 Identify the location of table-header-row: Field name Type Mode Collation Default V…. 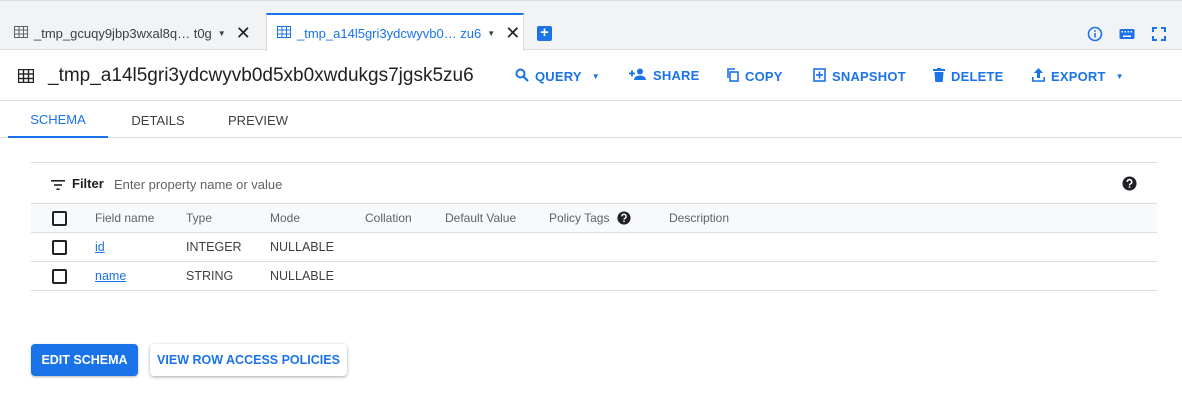
(594, 218).